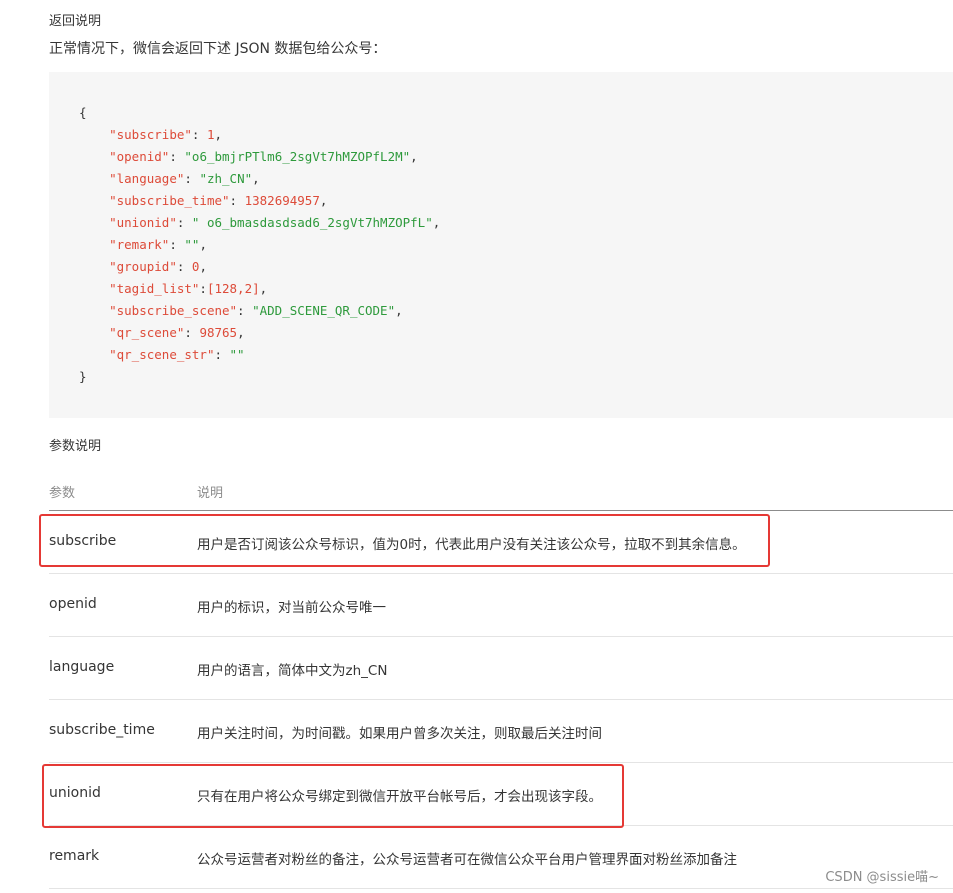 This screenshot has width=953, height=893. Describe the element at coordinates (210, 493) in the screenshot. I see `header-desc: 说明` at that location.